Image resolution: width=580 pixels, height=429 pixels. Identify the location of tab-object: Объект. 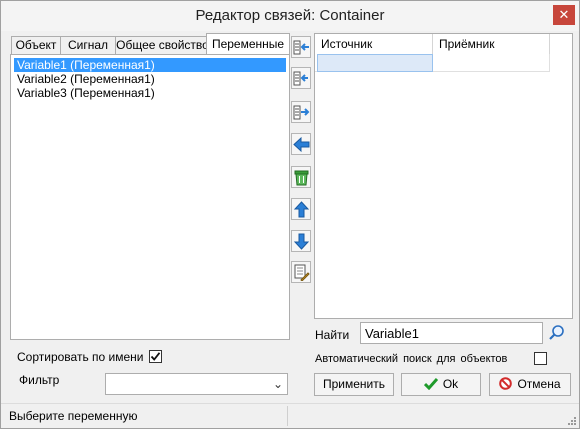
(36, 45).